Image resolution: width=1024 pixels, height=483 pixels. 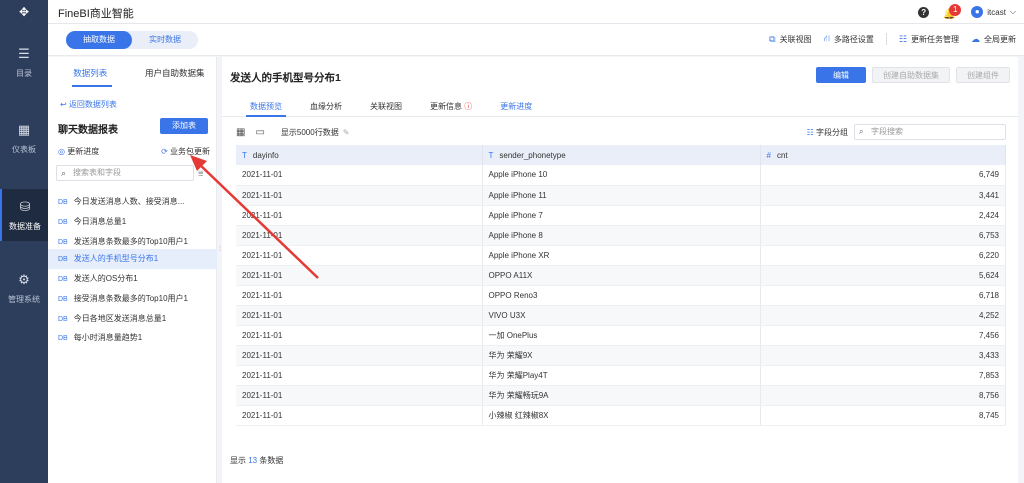 I want to click on column-header: Tsender_phonetype, so click(x=621, y=155).